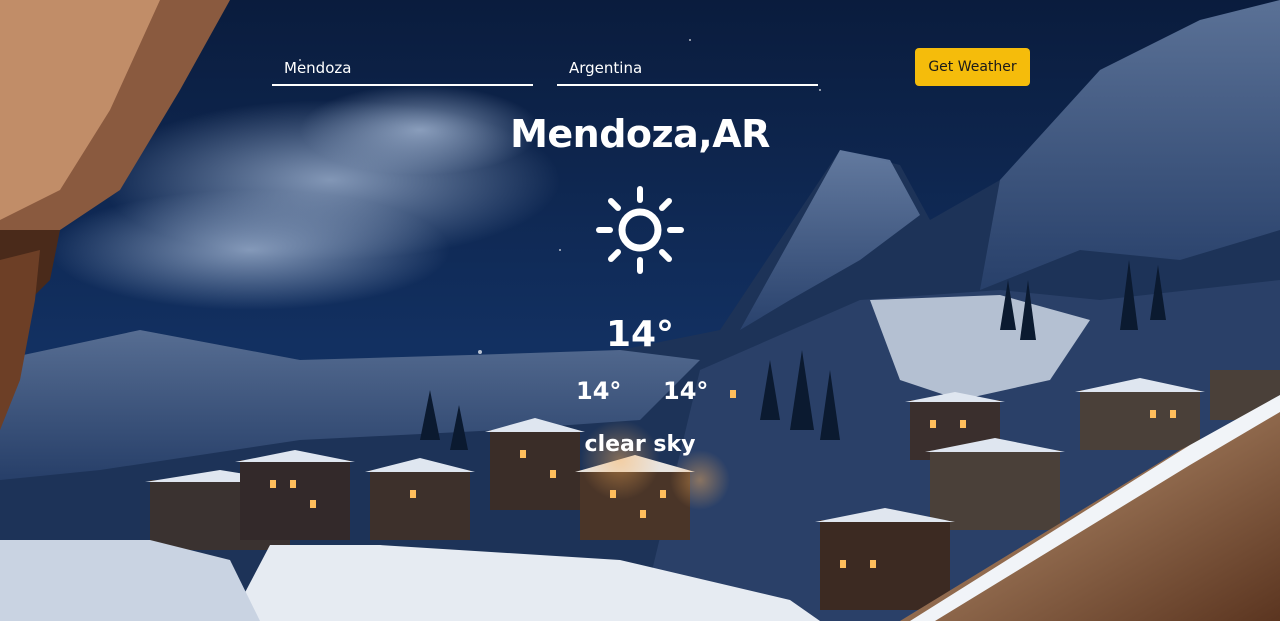 This screenshot has height=621, width=1280. Describe the element at coordinates (402, 69) in the screenshot. I see `city-input` at that location.